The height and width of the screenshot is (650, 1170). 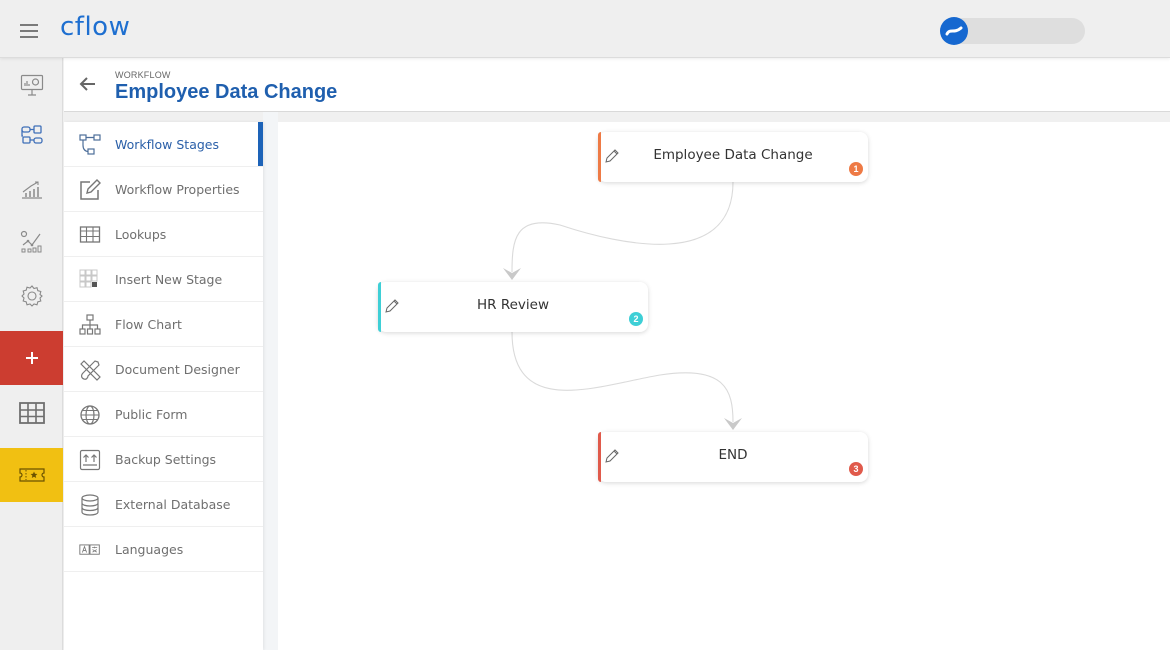 I want to click on menu-item-label: Document Designer, so click(x=177, y=369).